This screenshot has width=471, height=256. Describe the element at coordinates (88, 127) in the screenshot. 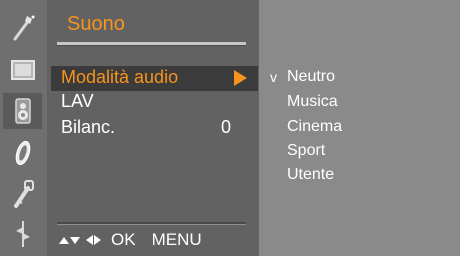

I see `menu-item-bilanc: Bilanc.` at that location.